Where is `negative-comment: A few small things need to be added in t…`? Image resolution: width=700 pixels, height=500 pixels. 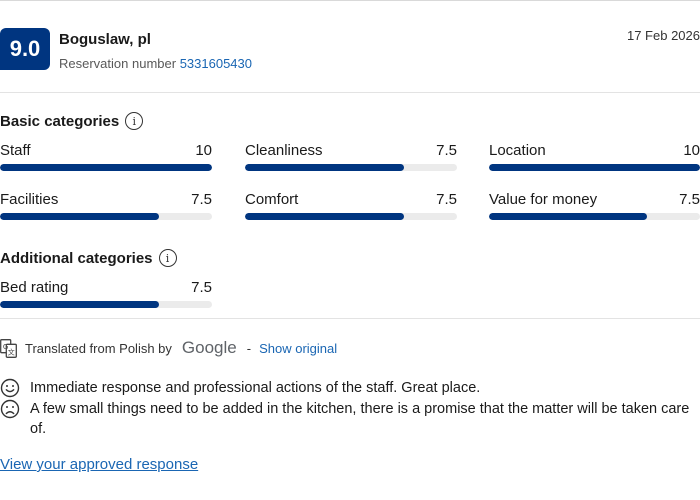 negative-comment: A few small things need to be added in t… is located at coordinates (350, 419).